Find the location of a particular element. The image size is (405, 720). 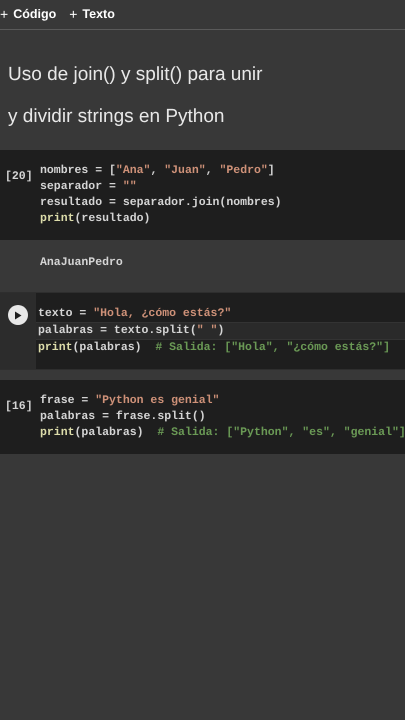

code-cell: texto = "Hola, ¿cómo estás?" palabras = texto.split(" ") print(palabras) # Salida: ["Hola", "¿cómo estás?"] is located at coordinates (202, 331).